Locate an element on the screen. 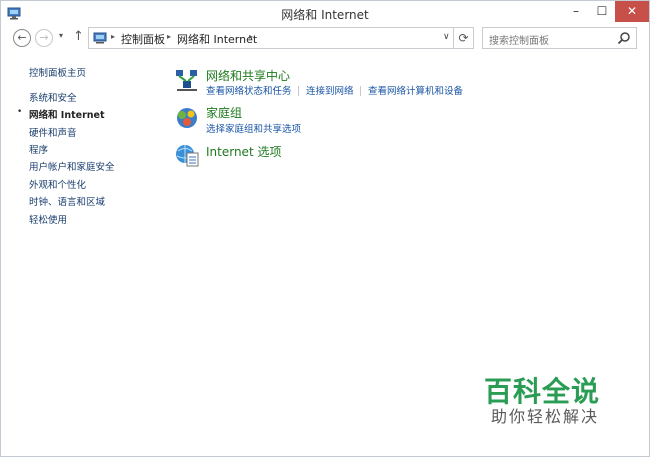  homegroup-title: 家庭组 is located at coordinates (224, 112).